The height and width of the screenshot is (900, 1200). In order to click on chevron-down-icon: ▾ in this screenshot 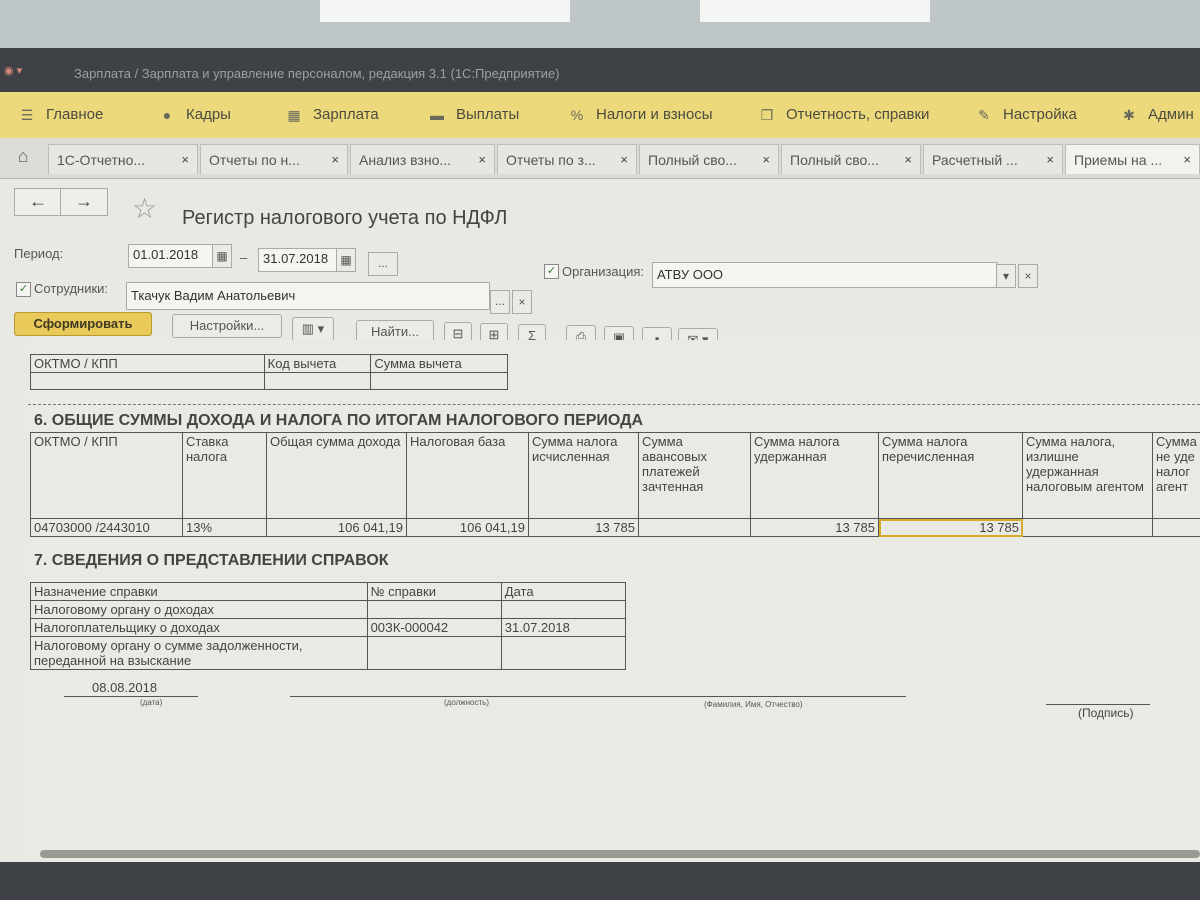, I will do `click(1006, 276)`.